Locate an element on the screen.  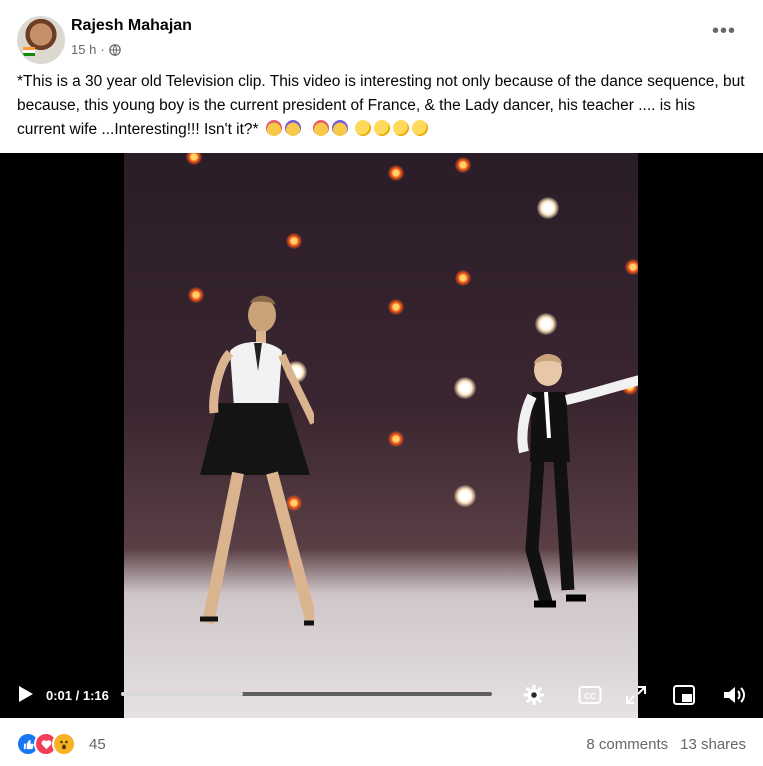
reaction-count: 45 is located at coordinates (97, 744).